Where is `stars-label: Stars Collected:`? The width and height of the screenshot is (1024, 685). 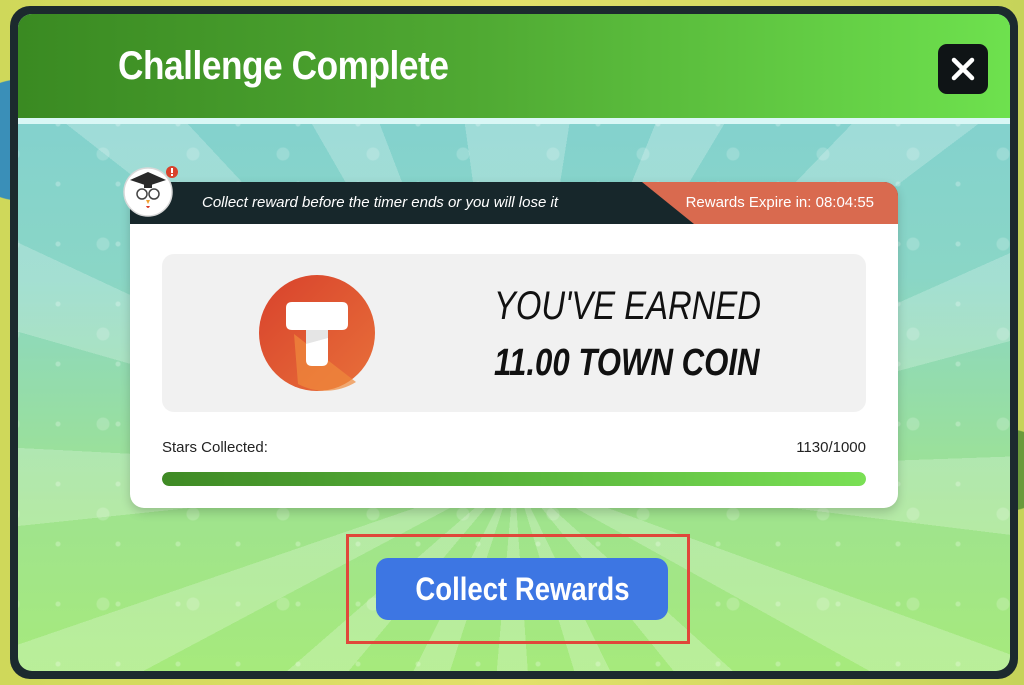
stars-label: Stars Collected: is located at coordinates (215, 447).